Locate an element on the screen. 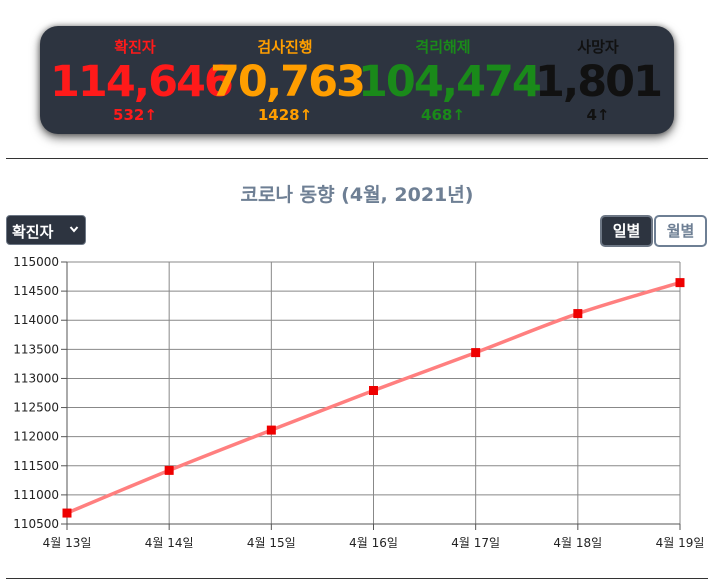  y-tick-label: 112500 is located at coordinates (36, 408).